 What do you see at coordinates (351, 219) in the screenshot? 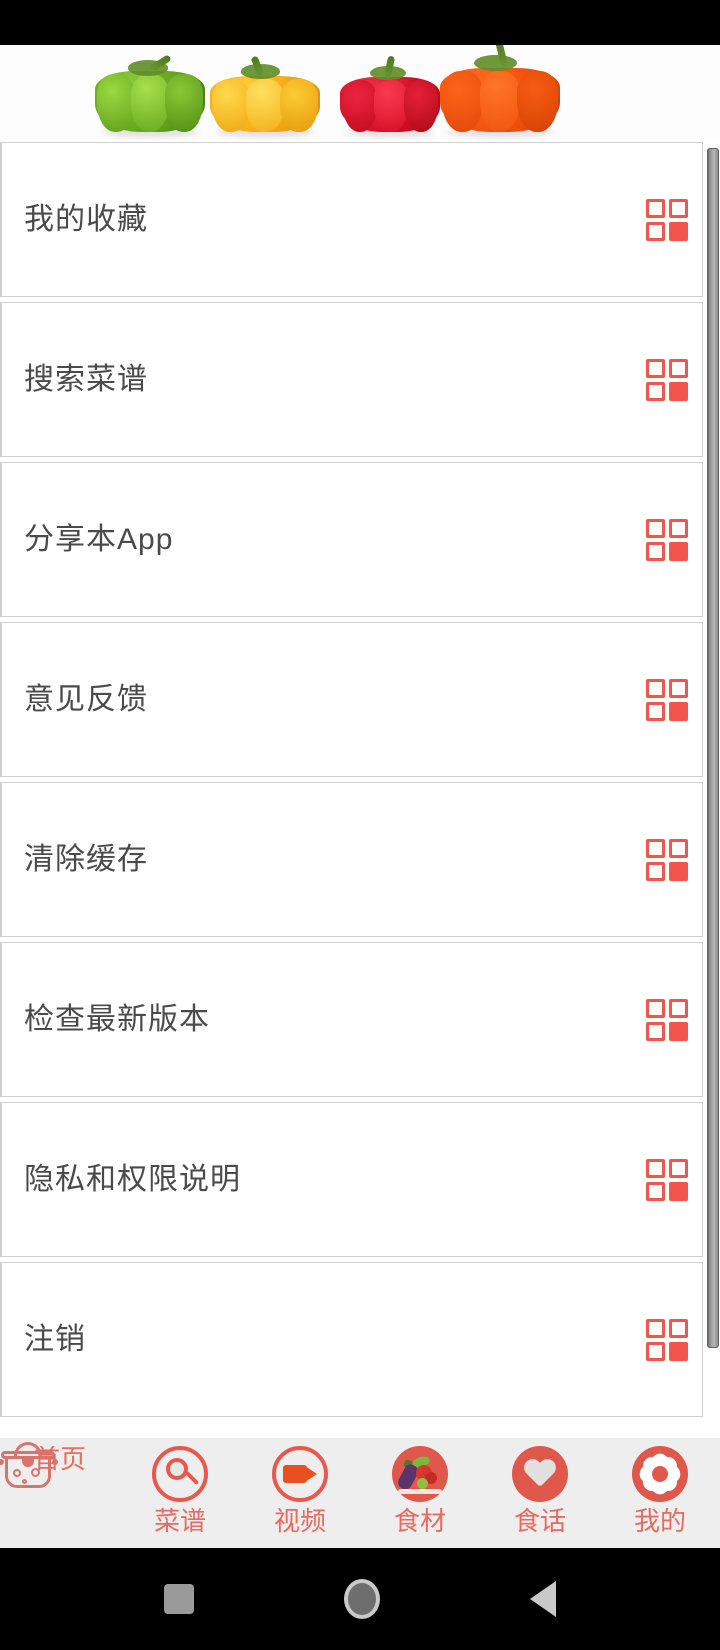
I see `list-item: 我的收藏` at bounding box center [351, 219].